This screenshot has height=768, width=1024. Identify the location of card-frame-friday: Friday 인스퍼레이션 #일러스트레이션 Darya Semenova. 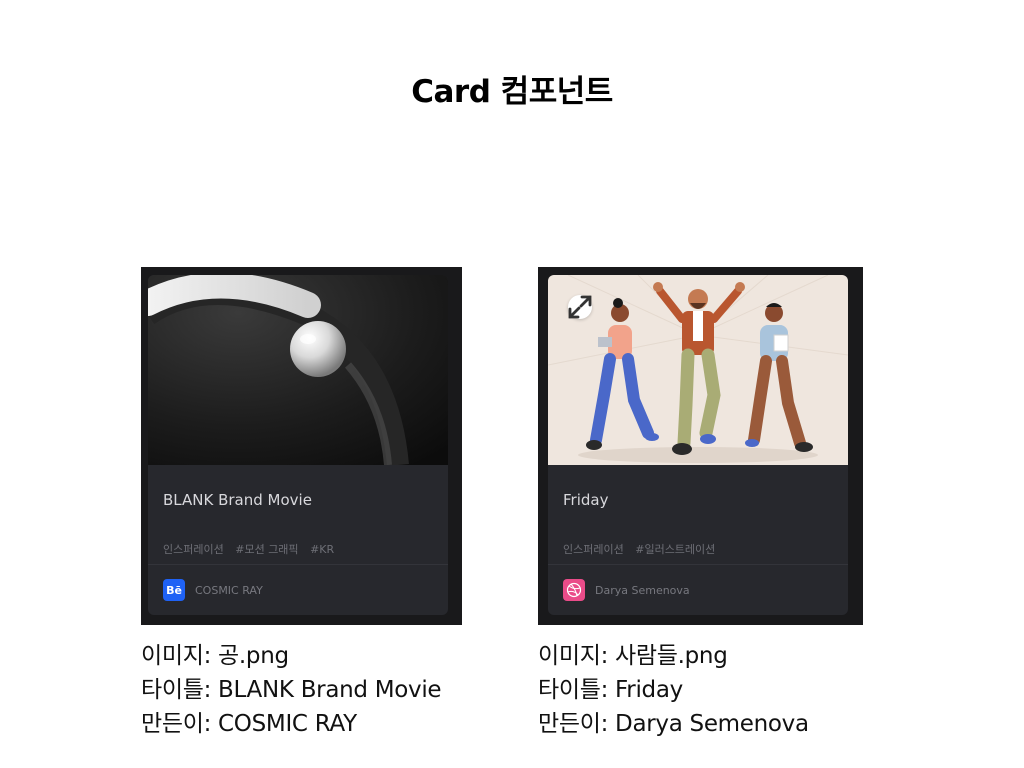
(700, 446).